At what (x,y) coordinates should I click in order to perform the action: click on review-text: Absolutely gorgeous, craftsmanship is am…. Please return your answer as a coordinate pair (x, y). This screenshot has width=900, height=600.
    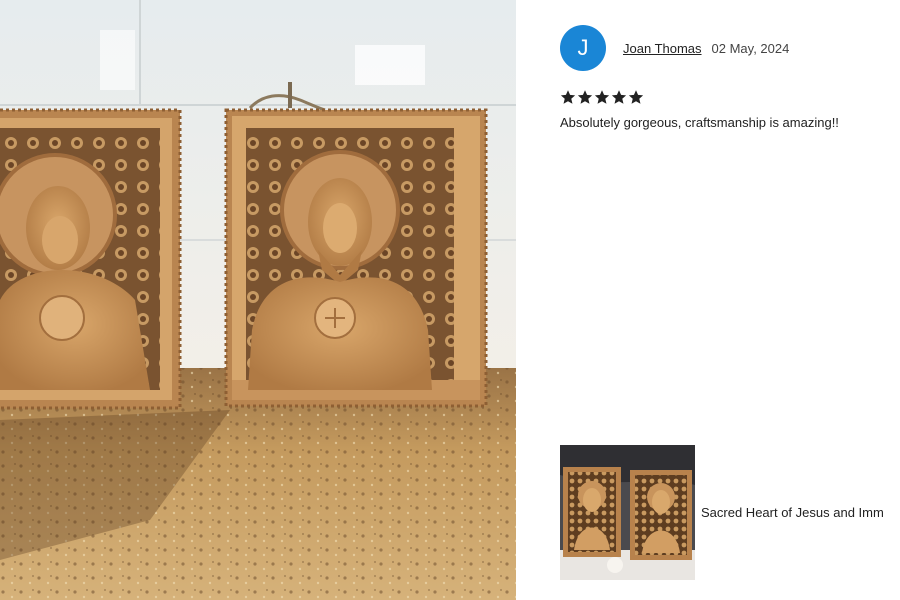
    Looking at the image, I should click on (699, 122).